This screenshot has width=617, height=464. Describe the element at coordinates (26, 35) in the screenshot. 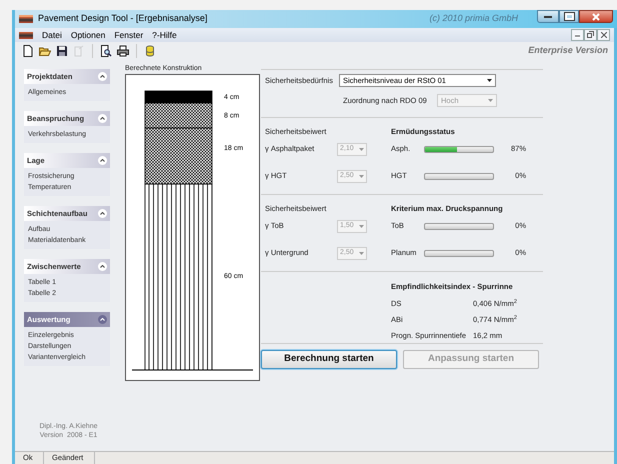

I see `document-icon` at that location.